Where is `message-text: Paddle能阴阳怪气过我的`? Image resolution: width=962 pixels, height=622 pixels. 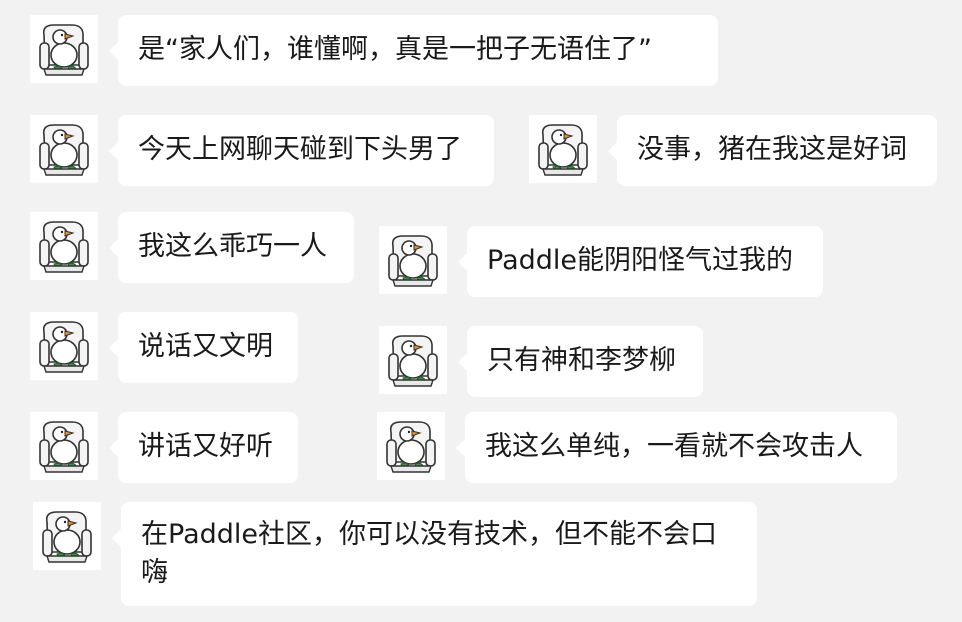
message-text: Paddle能阴阳怪气过我的 is located at coordinates (640, 260).